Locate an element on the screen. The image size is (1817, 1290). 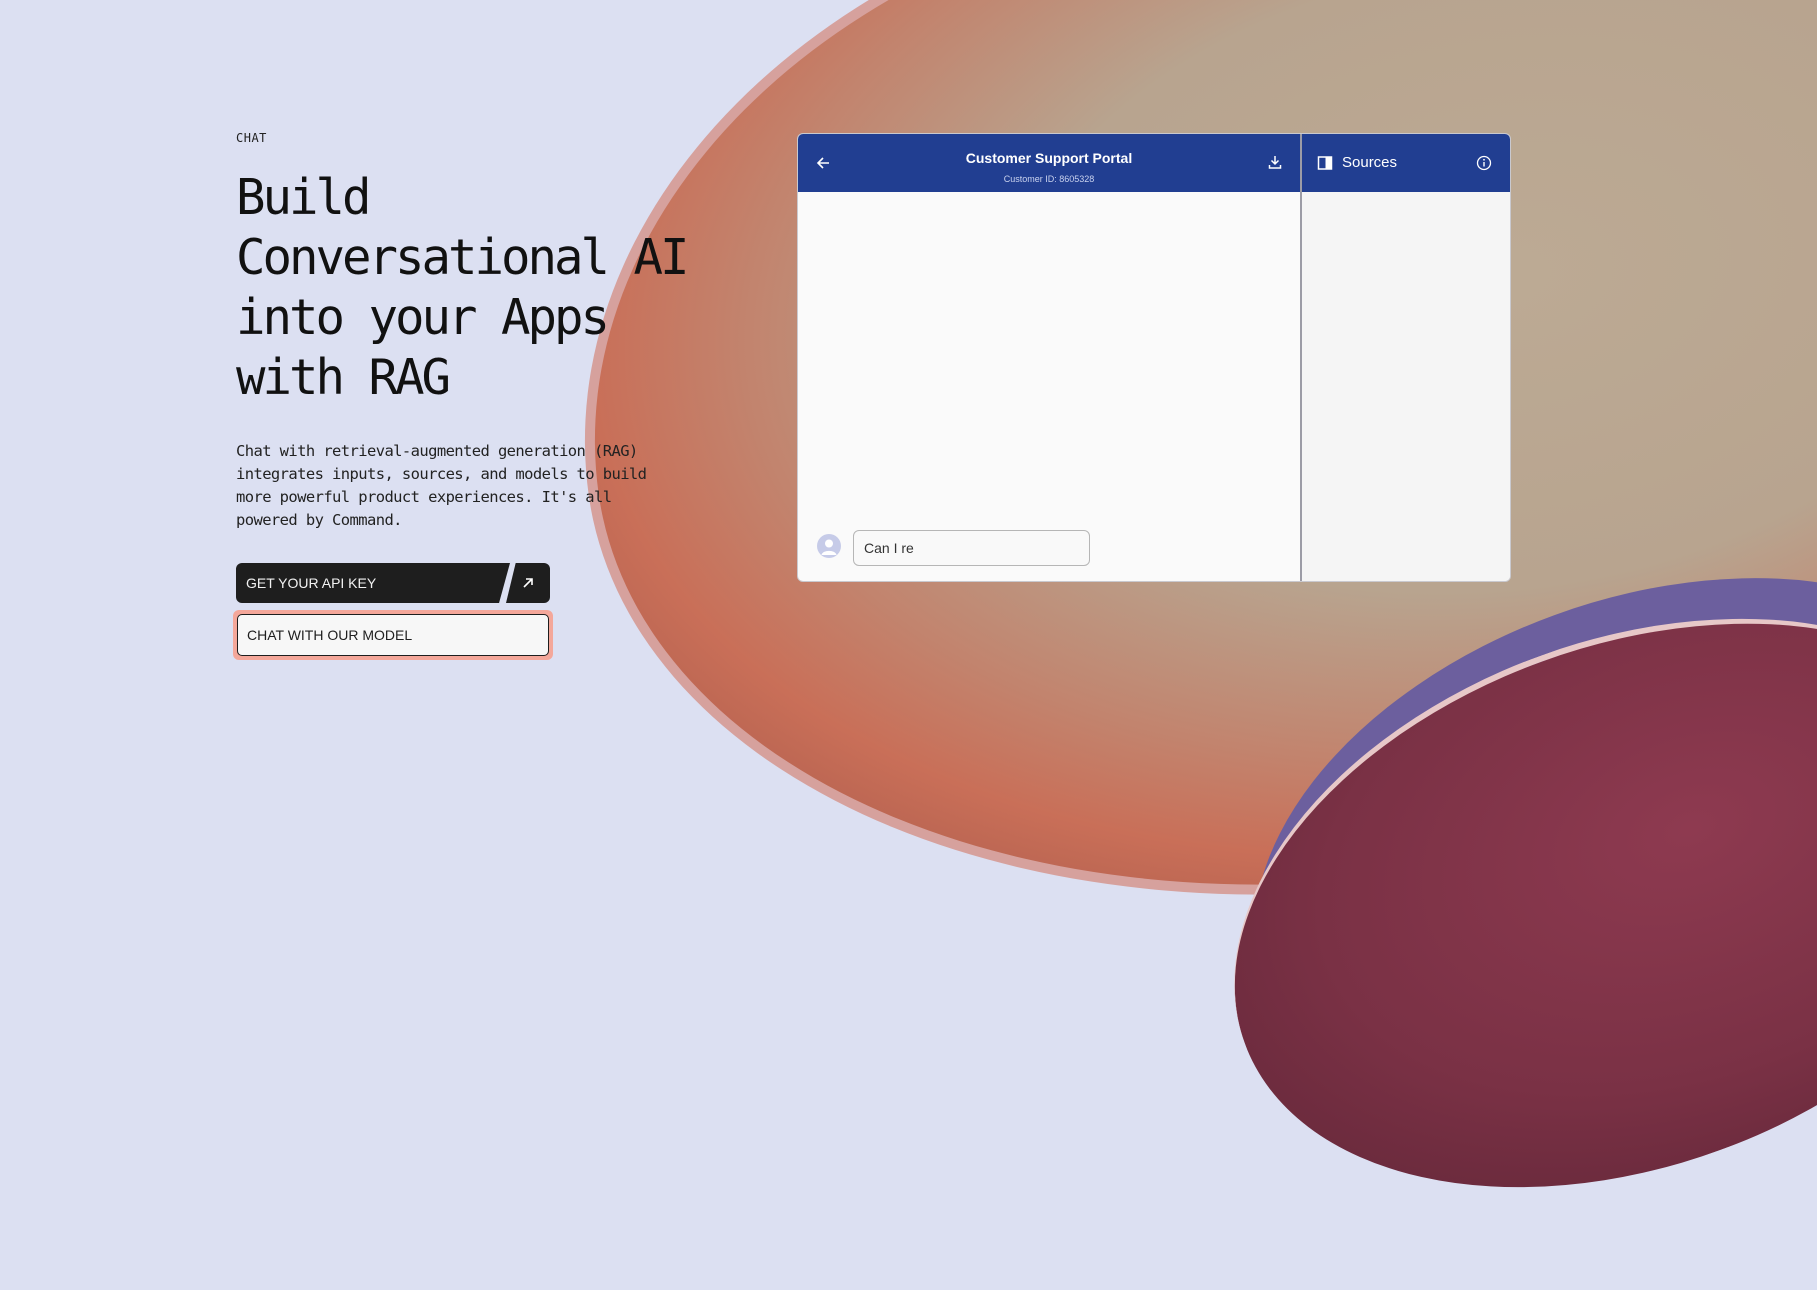
customer-id: Customer ID: 8605328 is located at coordinates (1049, 179).